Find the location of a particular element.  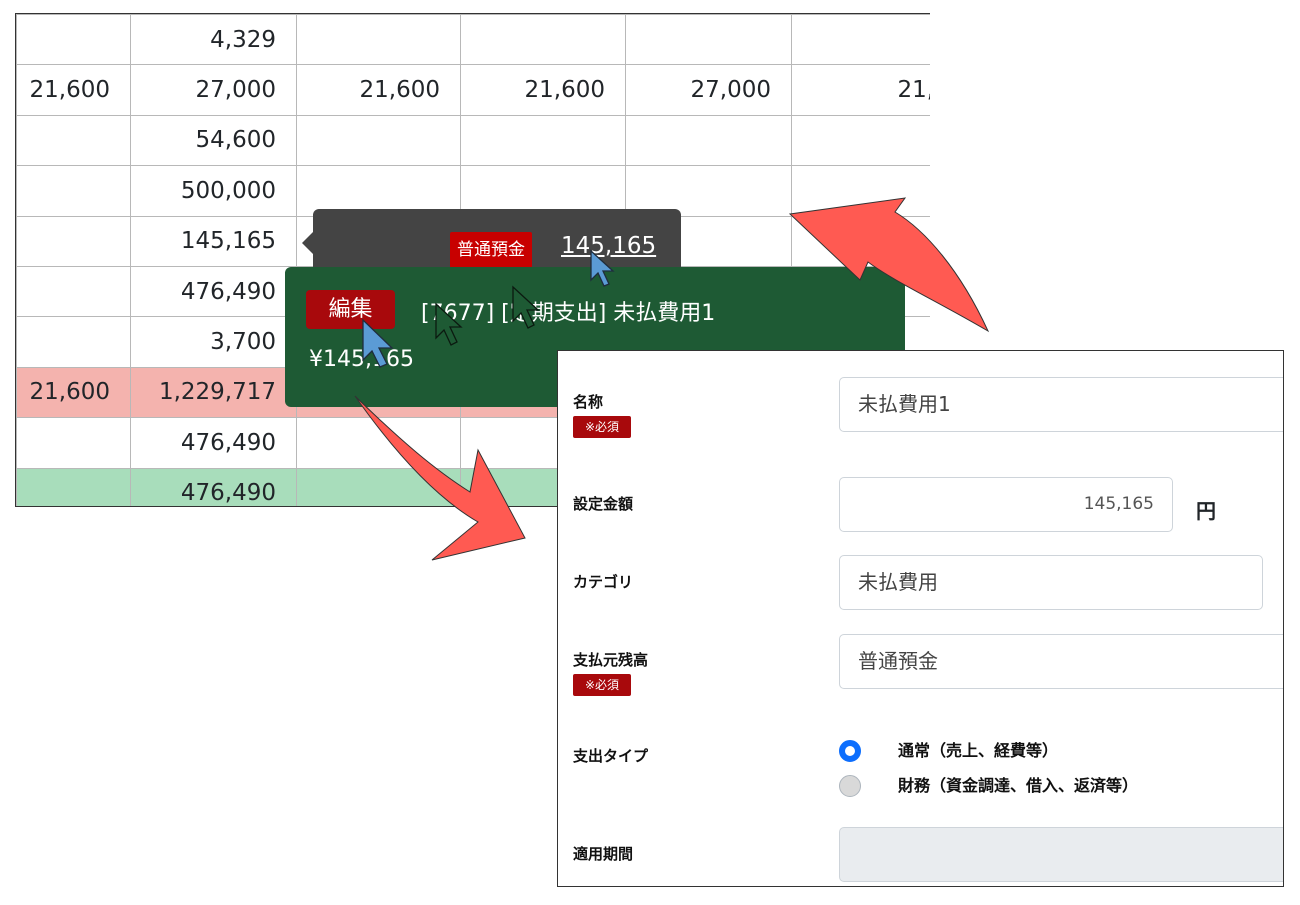

popover-amount-link: 145,165 is located at coordinates (608, 246).